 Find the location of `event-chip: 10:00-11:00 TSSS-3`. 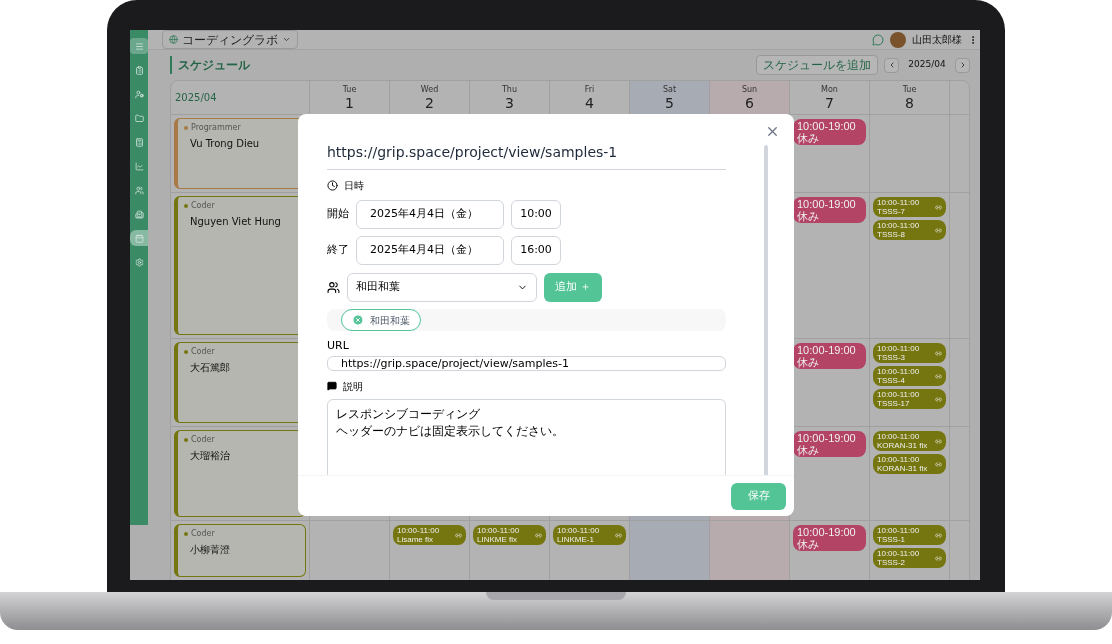

event-chip: 10:00-11:00 TSSS-3 is located at coordinates (909, 353).